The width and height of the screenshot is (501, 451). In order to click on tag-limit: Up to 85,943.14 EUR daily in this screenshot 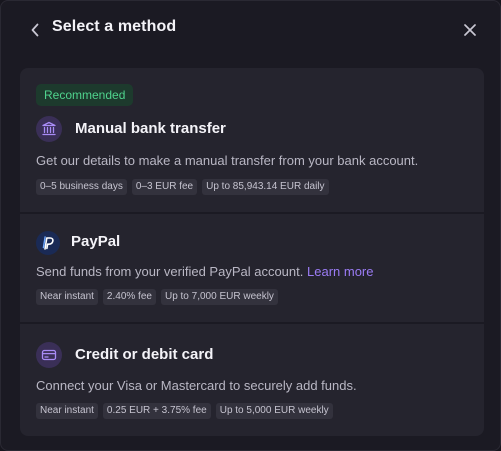, I will do `click(265, 187)`.